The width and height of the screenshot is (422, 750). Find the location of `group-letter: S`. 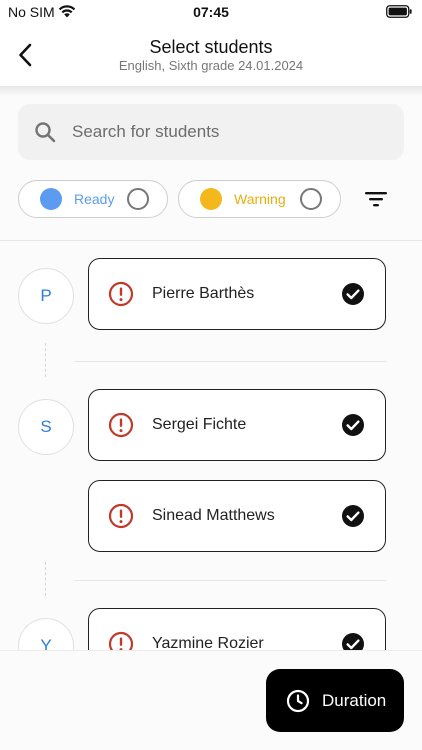

group-letter: S is located at coordinates (46, 427).